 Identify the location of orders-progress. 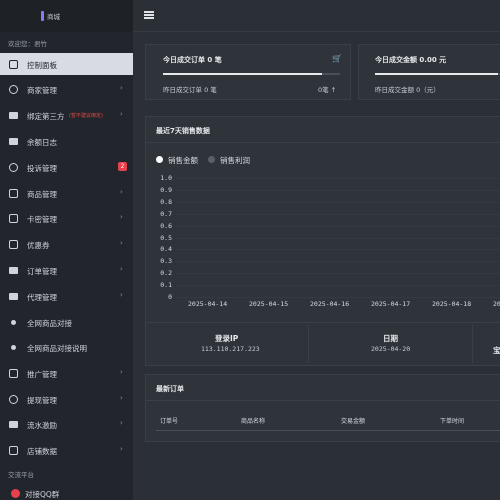
(251, 74).